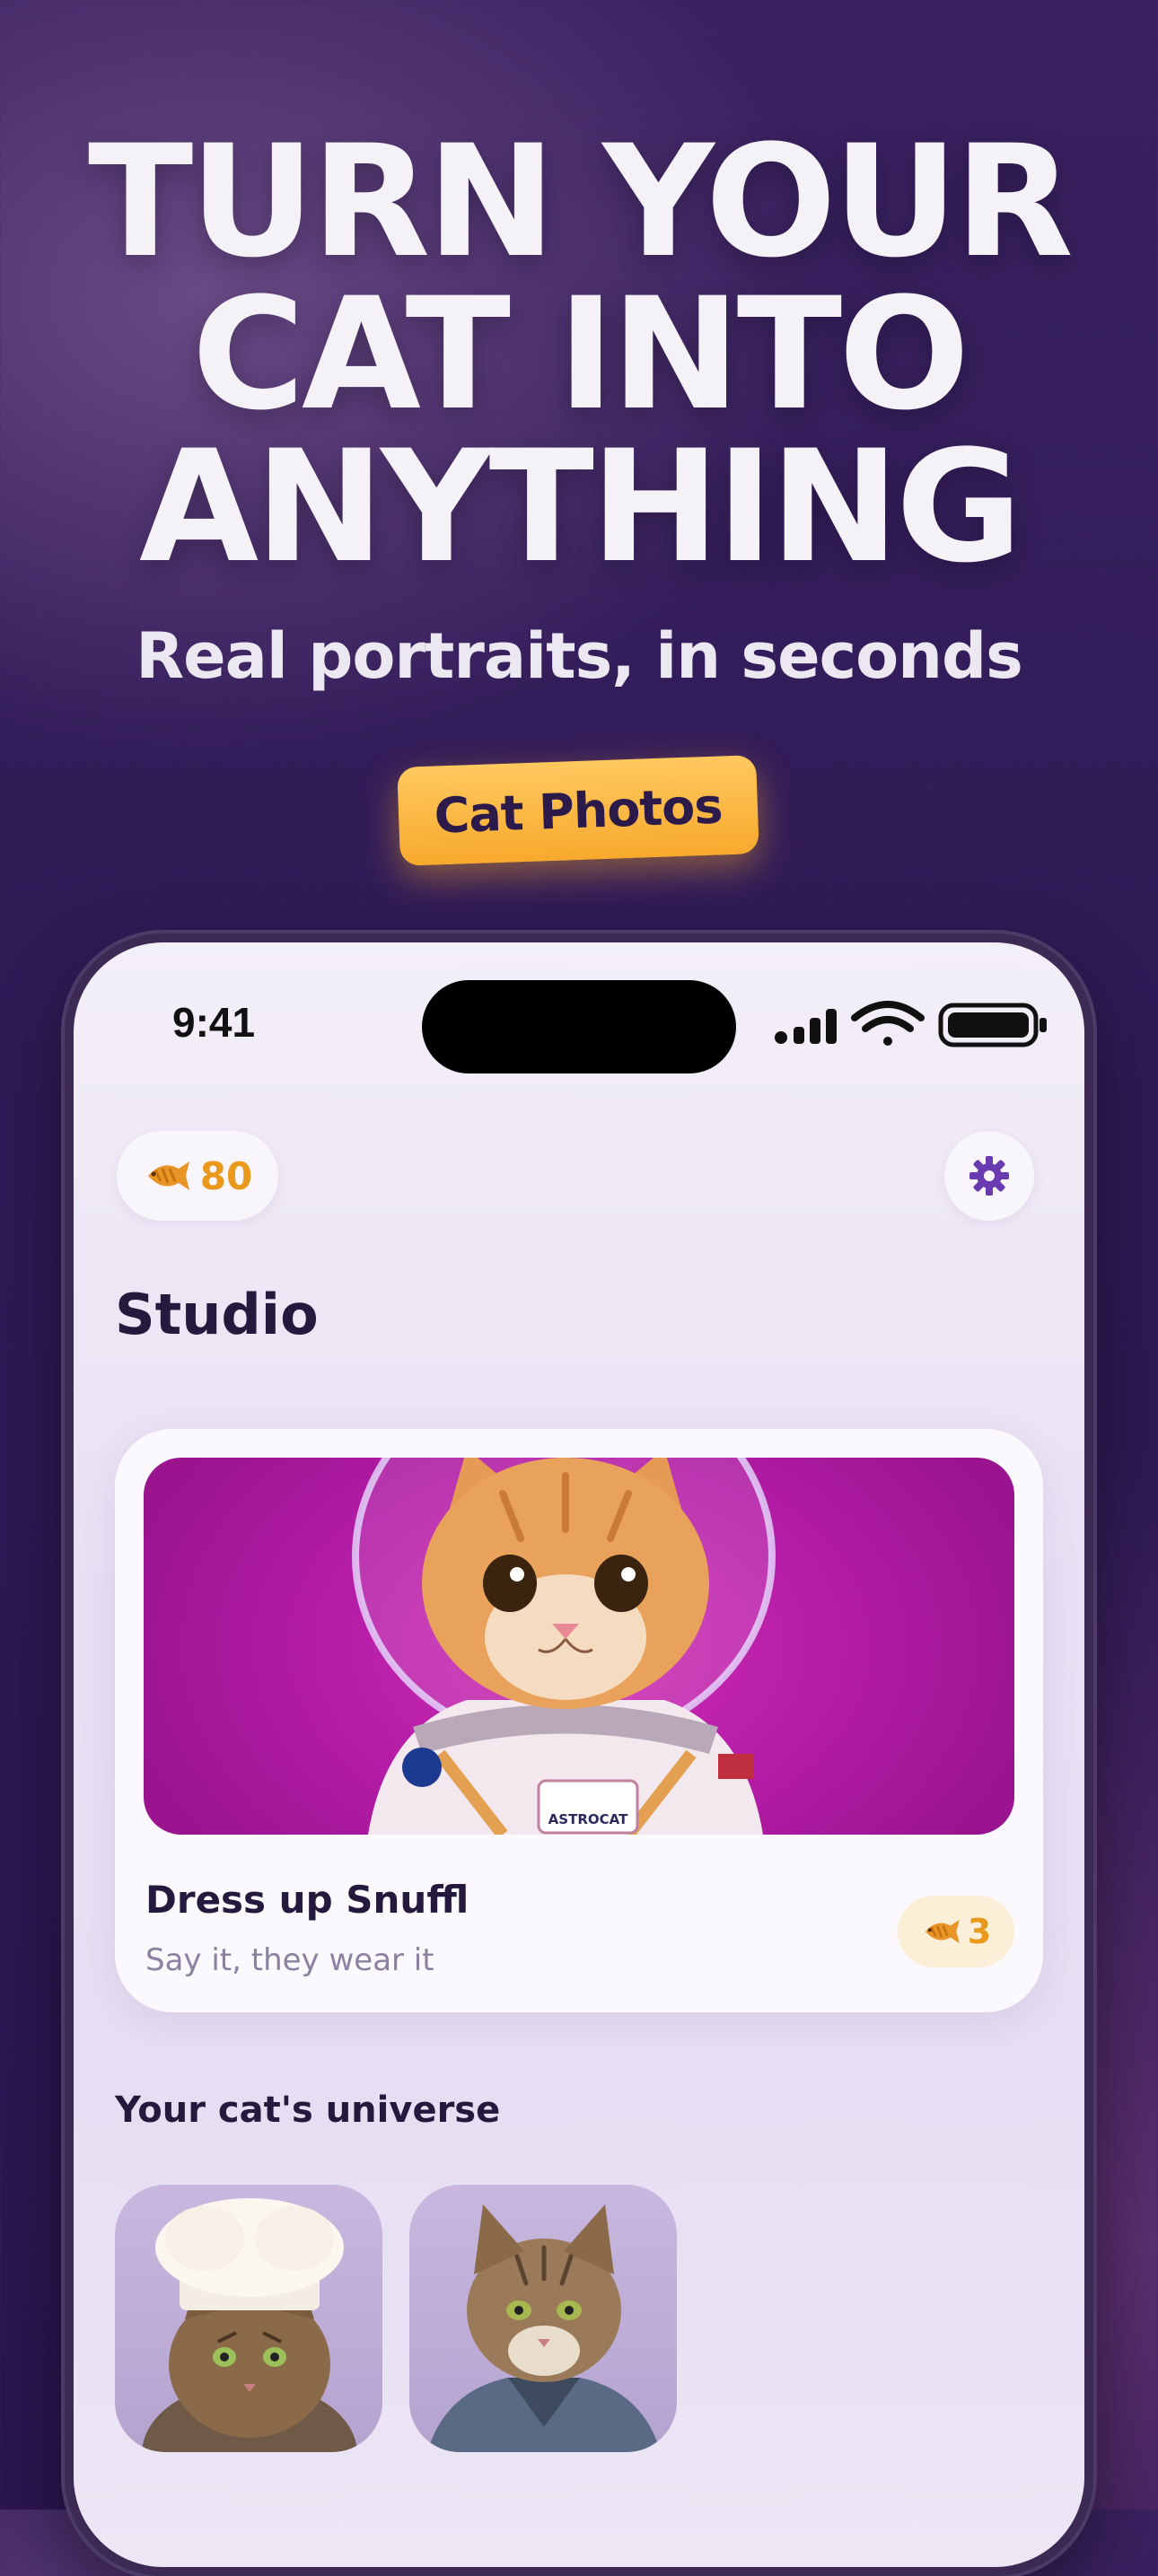 The height and width of the screenshot is (2576, 1158). I want to click on status-icons, so click(911, 1024).